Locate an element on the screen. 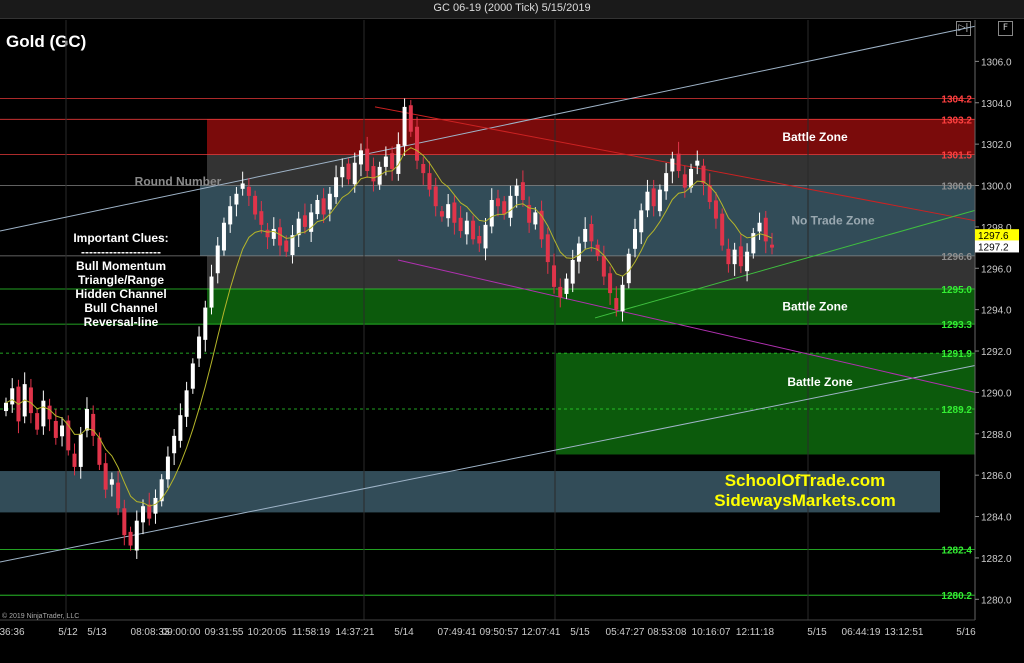  y-tick-label: 1292.0 is located at coordinates (996, 352).